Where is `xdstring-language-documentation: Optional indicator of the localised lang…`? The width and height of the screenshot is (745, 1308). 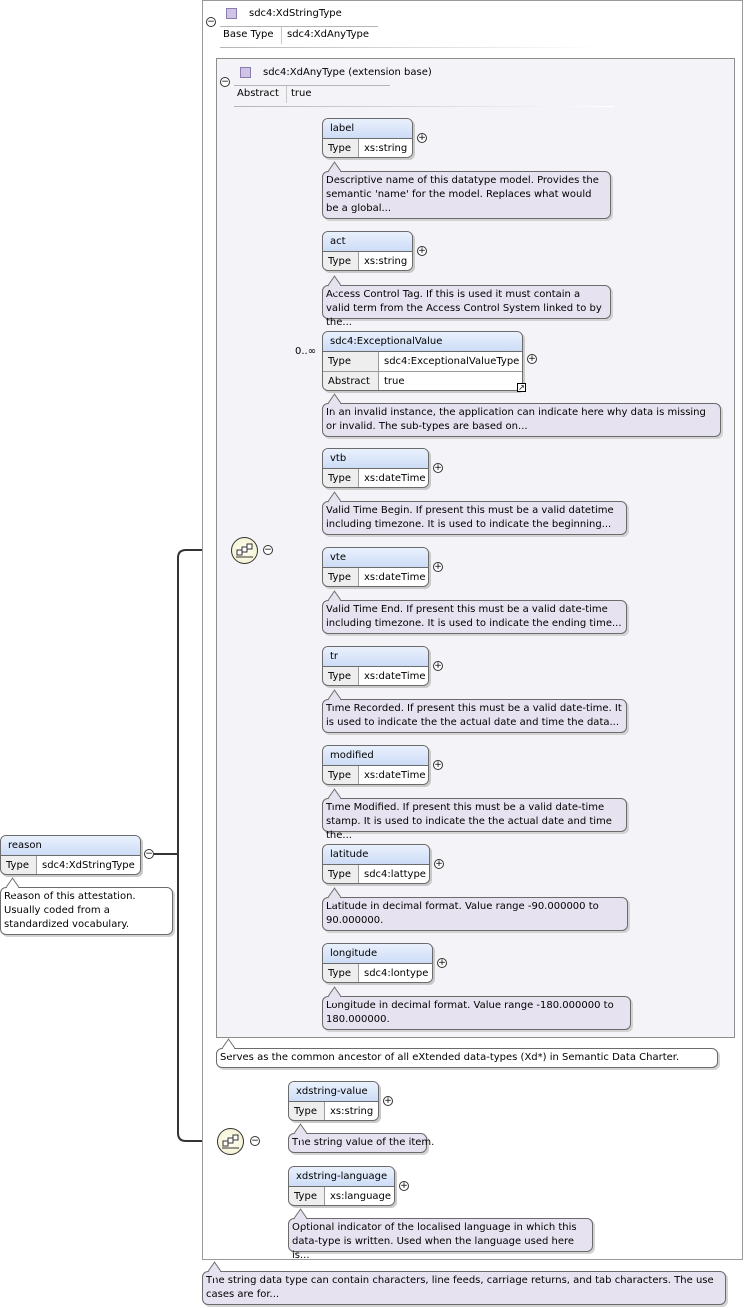
xdstring-language-documentation: Optional indicator of the localised lang… is located at coordinates (440, 1239).